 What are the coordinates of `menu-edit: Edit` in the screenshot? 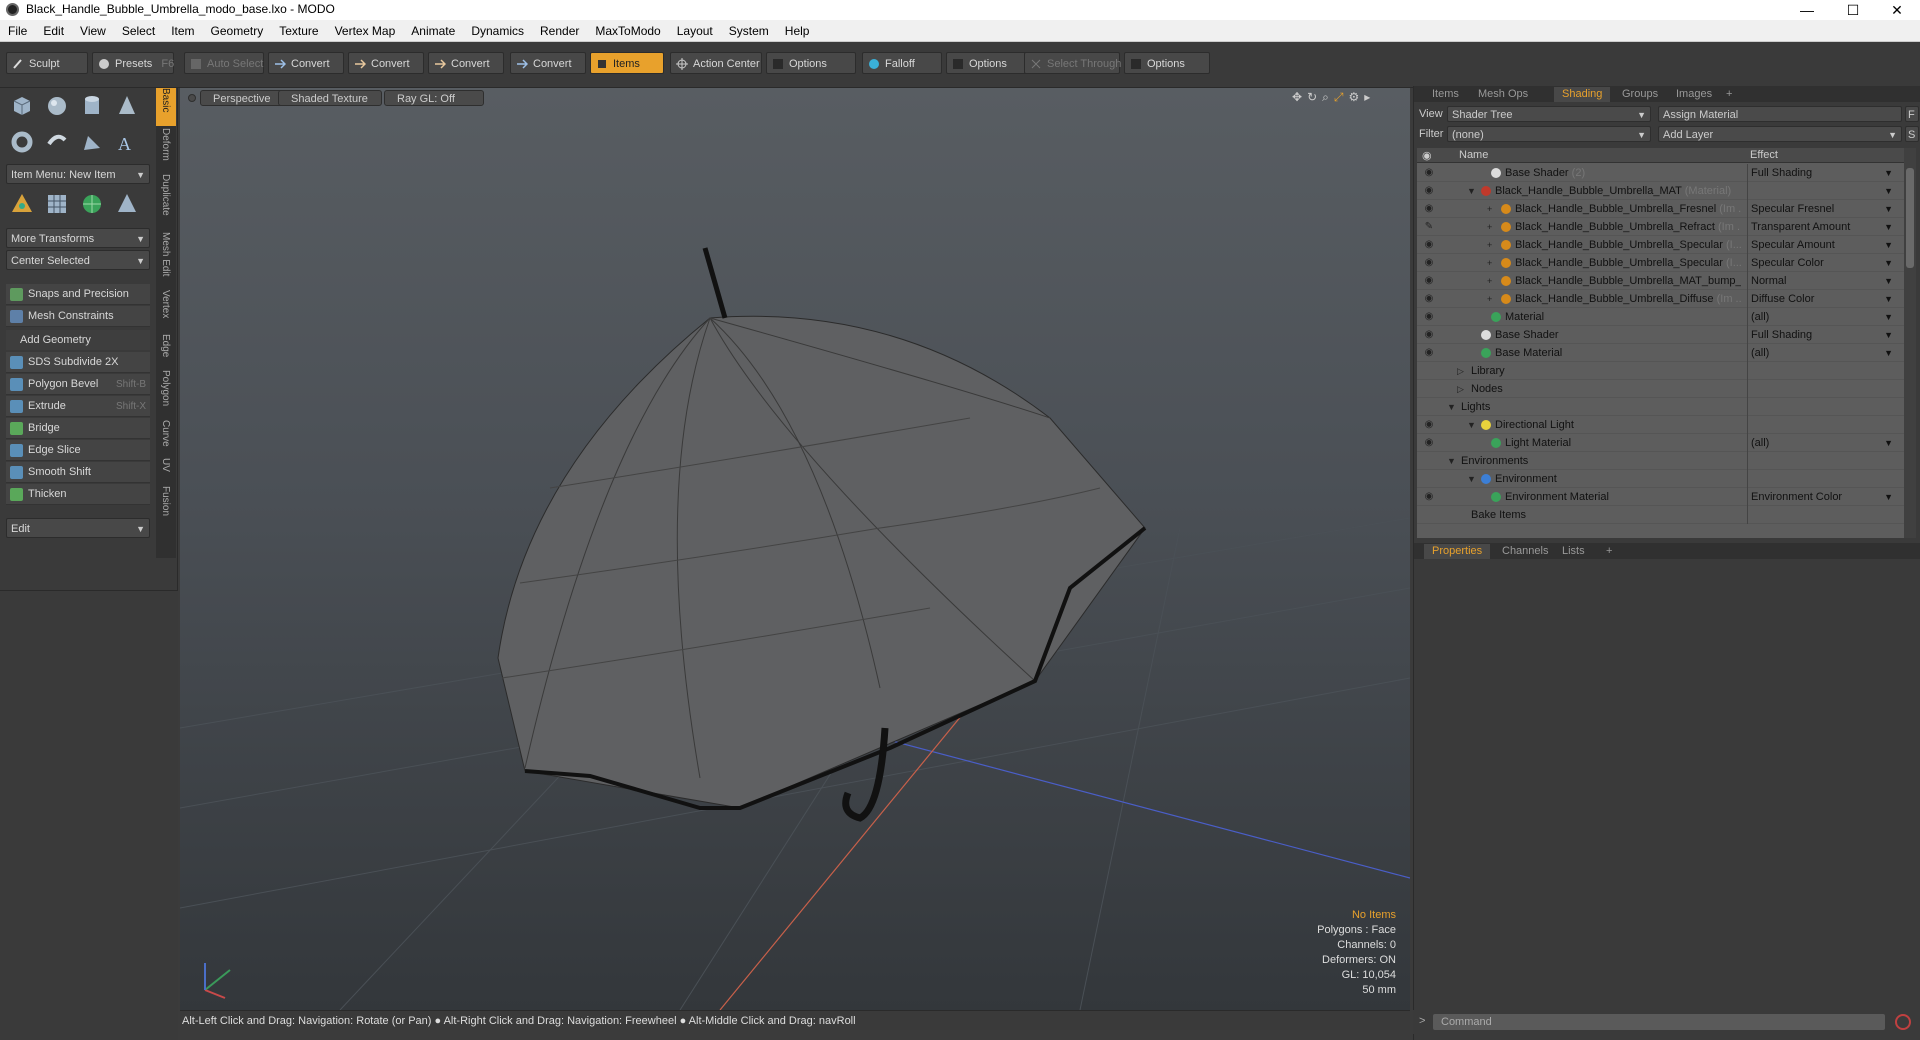 It's located at (53, 31).